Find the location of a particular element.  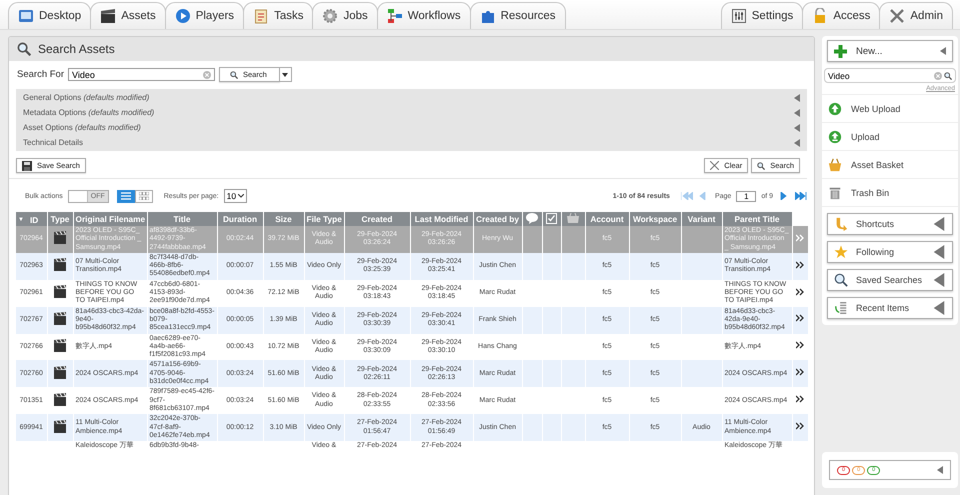

plus-icon is located at coordinates (840, 51).